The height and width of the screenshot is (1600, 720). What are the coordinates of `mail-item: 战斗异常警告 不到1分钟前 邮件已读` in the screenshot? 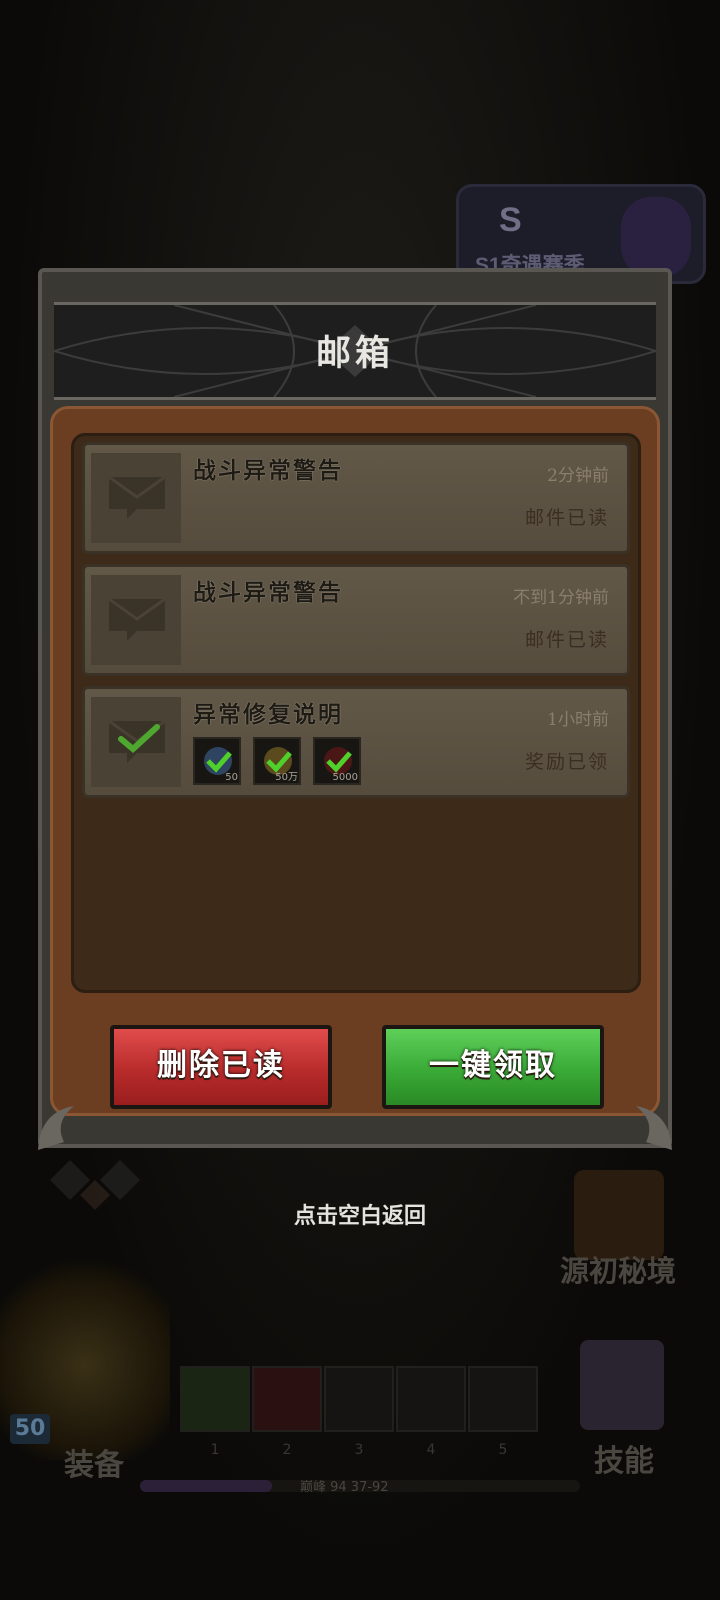 It's located at (356, 620).